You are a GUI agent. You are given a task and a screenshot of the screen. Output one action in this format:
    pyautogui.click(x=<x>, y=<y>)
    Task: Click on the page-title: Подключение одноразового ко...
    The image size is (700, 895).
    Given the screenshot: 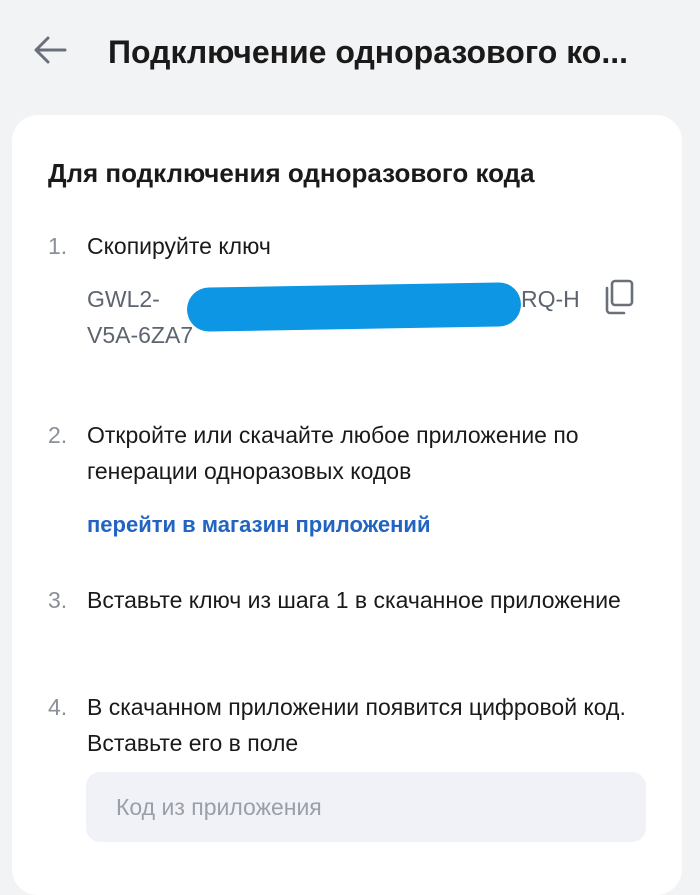 What is the action you would take?
    pyautogui.click(x=368, y=52)
    